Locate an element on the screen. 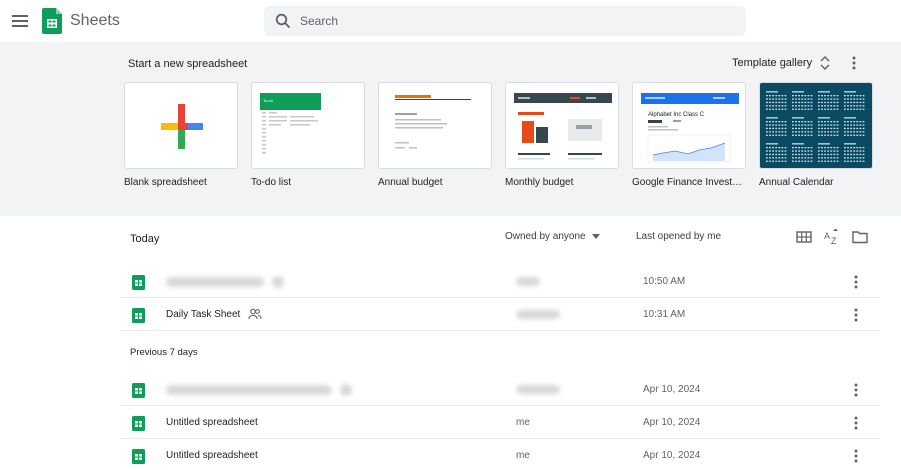  app-name: Sheets is located at coordinates (95, 21).